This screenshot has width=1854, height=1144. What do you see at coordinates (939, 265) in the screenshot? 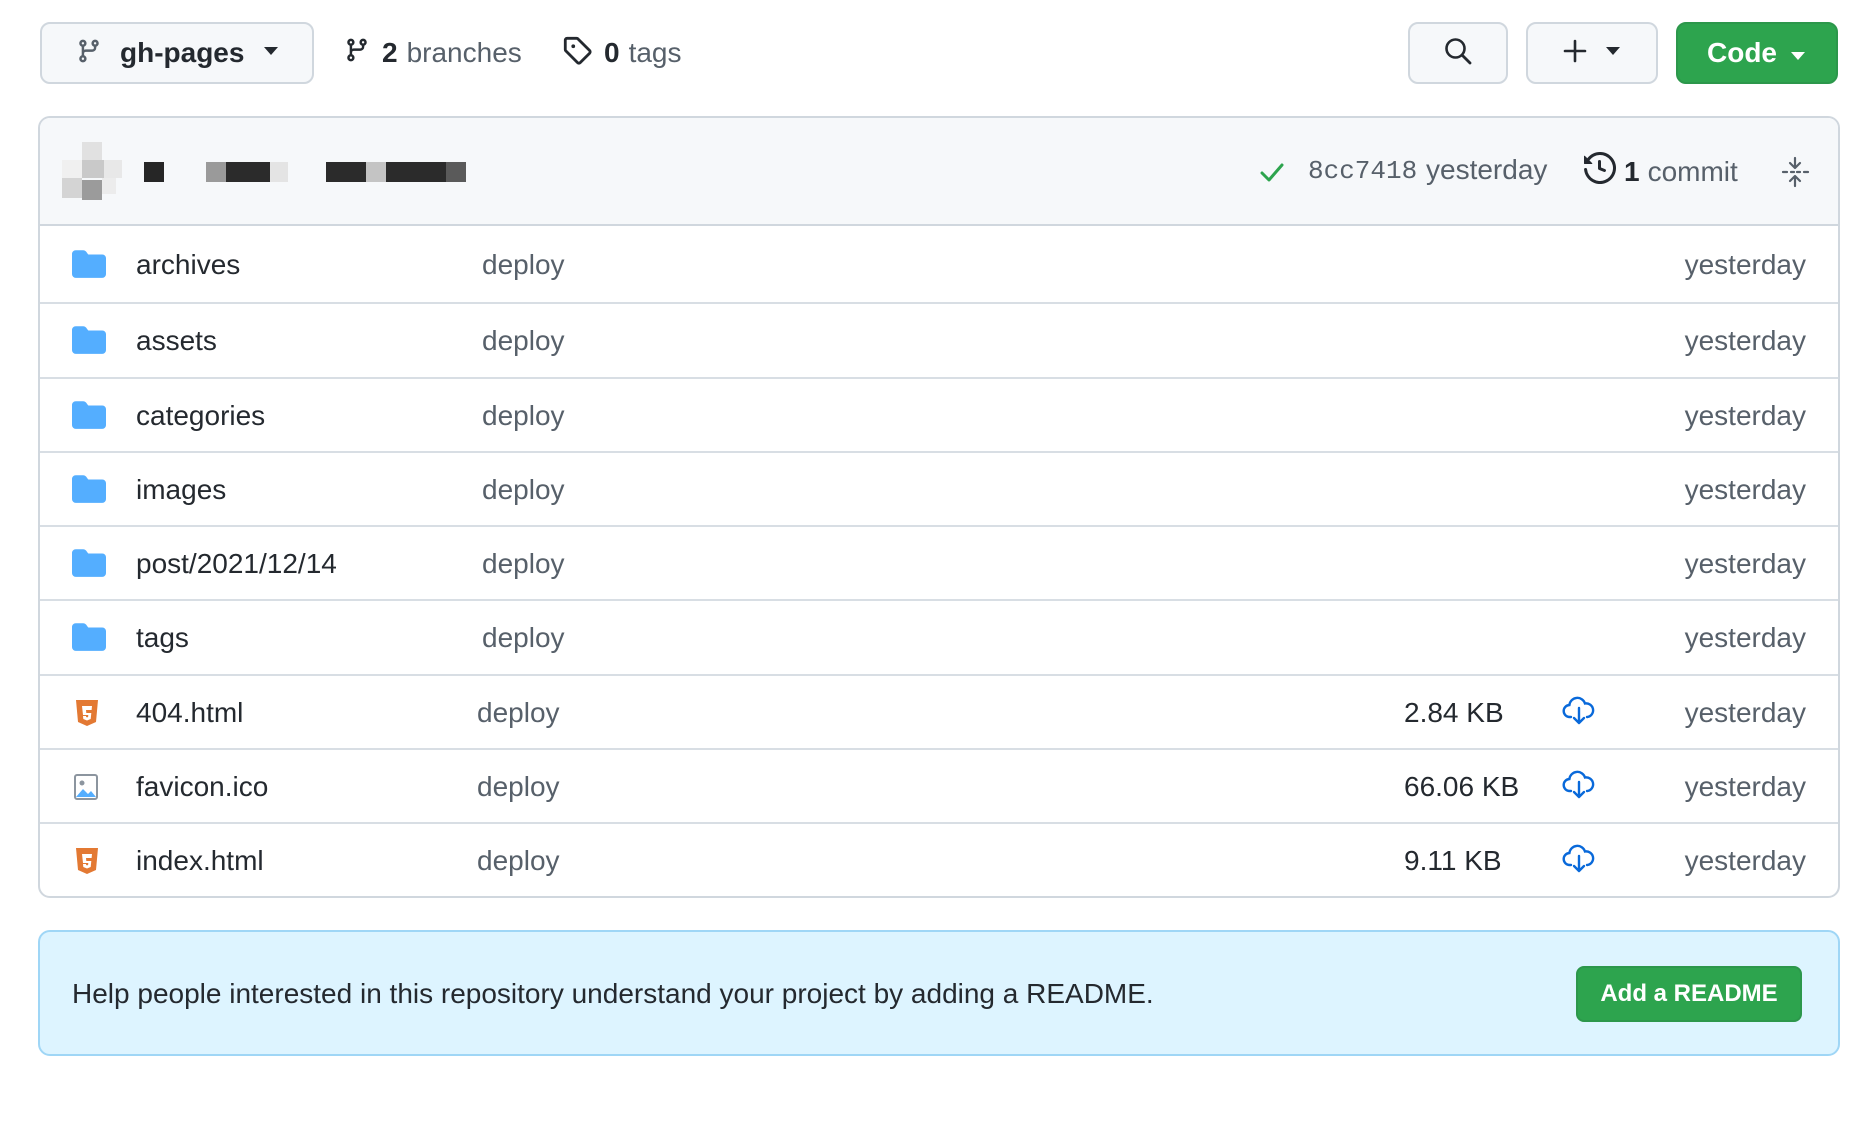
I see `file-row: archives deploy yesterday` at bounding box center [939, 265].